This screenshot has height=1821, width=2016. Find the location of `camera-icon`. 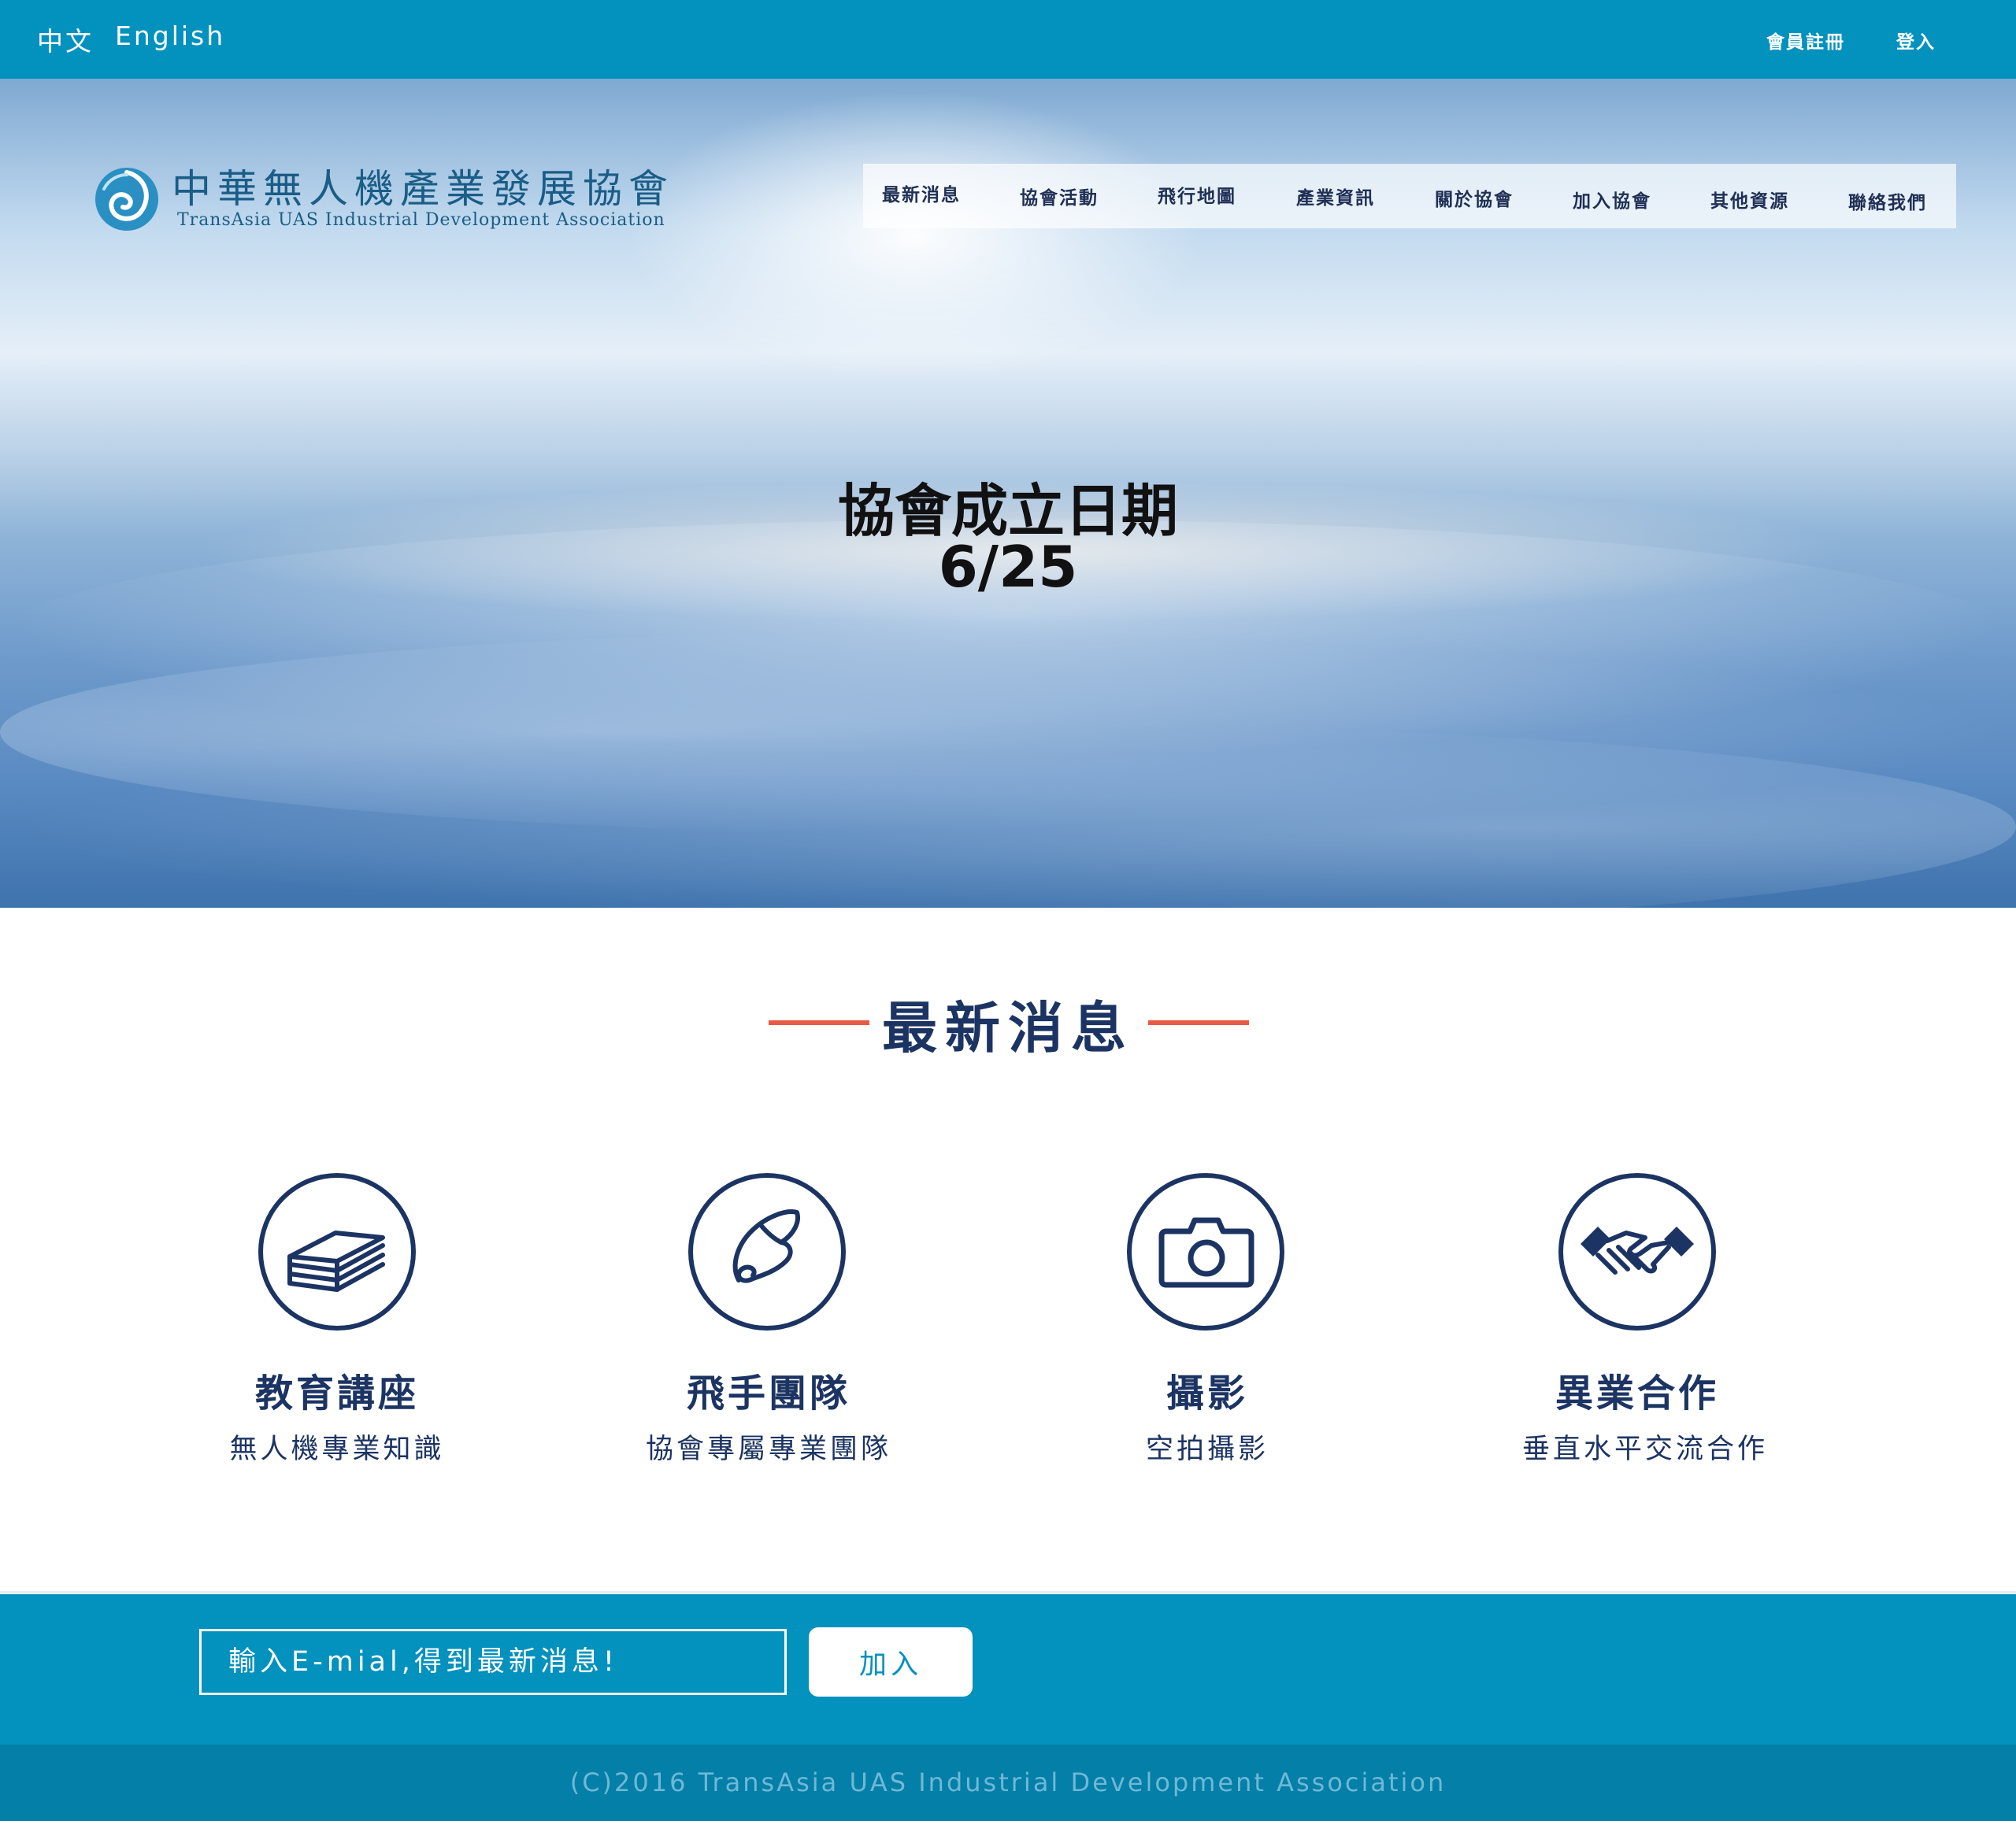

camera-icon is located at coordinates (1206, 1252).